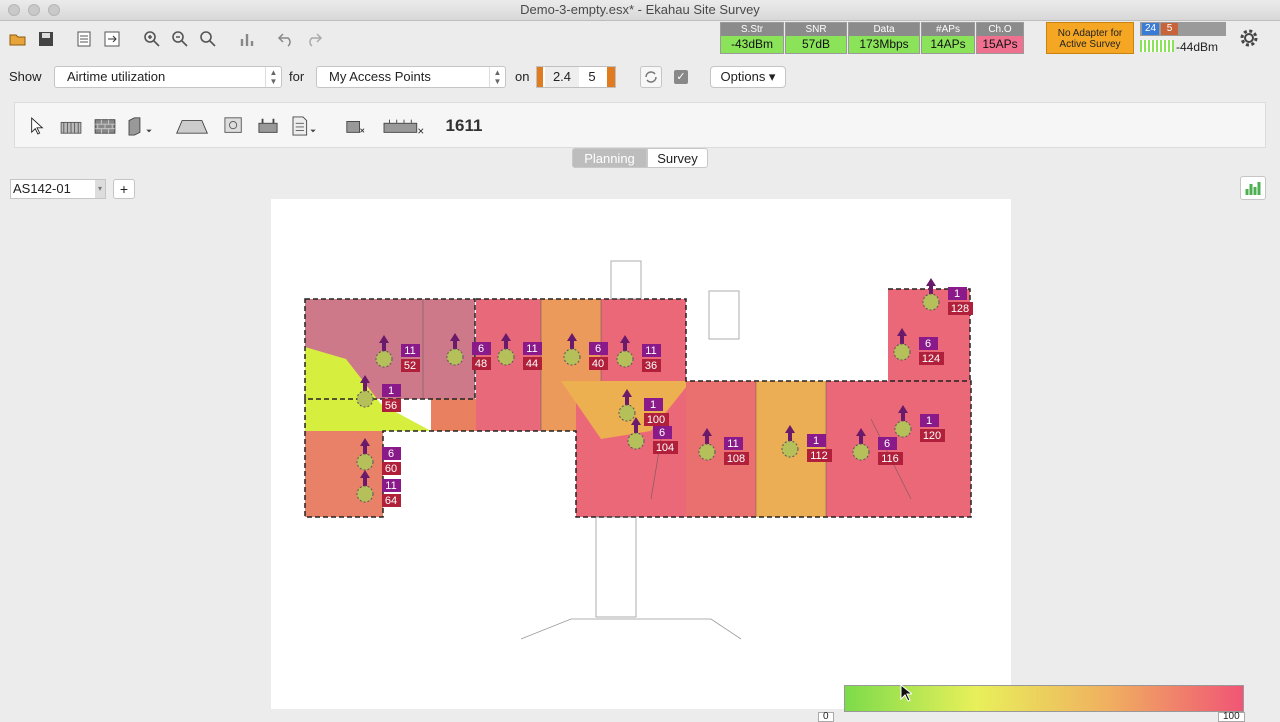 This screenshot has width=1280, height=722. What do you see at coordinates (651, 77) in the screenshot?
I see `refresh-icon` at bounding box center [651, 77].